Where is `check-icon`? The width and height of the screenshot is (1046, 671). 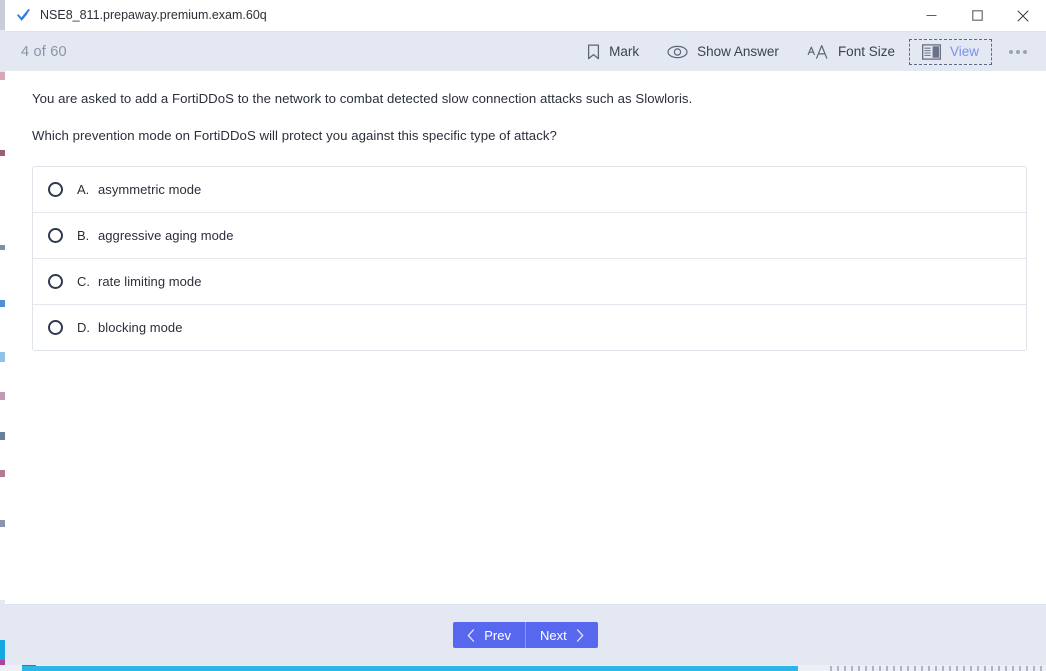
check-icon is located at coordinates (23, 15).